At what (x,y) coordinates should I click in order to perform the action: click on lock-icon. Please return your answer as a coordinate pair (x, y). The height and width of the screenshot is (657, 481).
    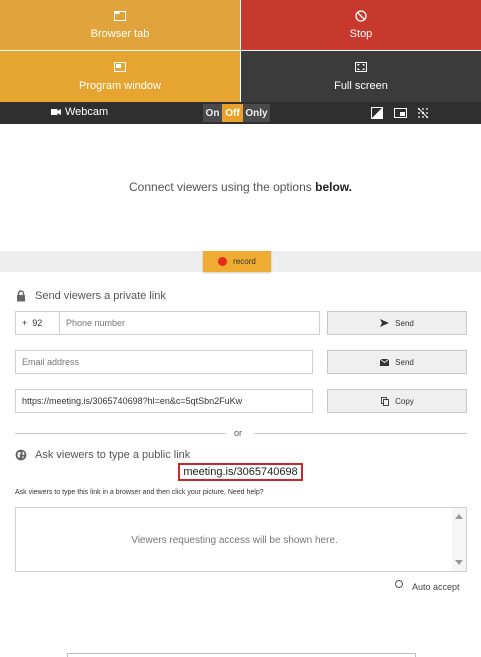
    Looking at the image, I should click on (21, 296).